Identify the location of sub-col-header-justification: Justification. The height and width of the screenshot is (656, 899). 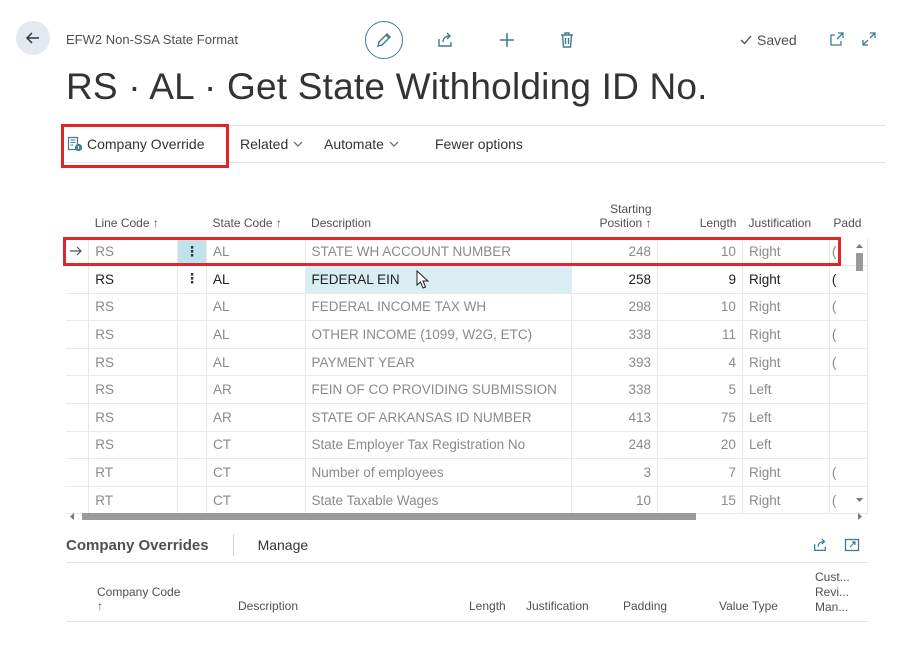
(557, 606).